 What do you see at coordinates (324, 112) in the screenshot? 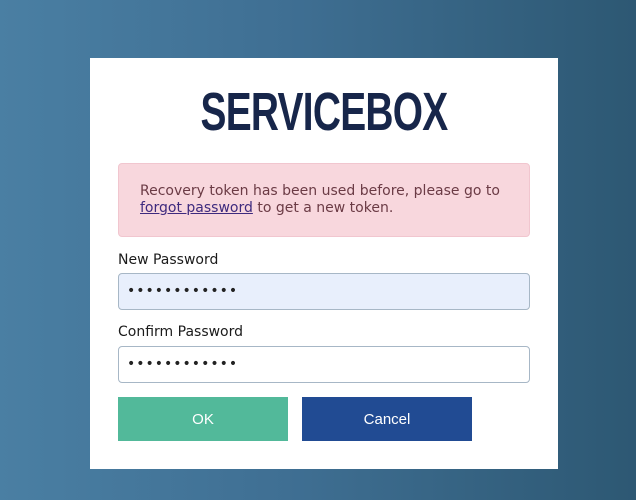
I see `servicebox-logo: SERVICEBOX` at bounding box center [324, 112].